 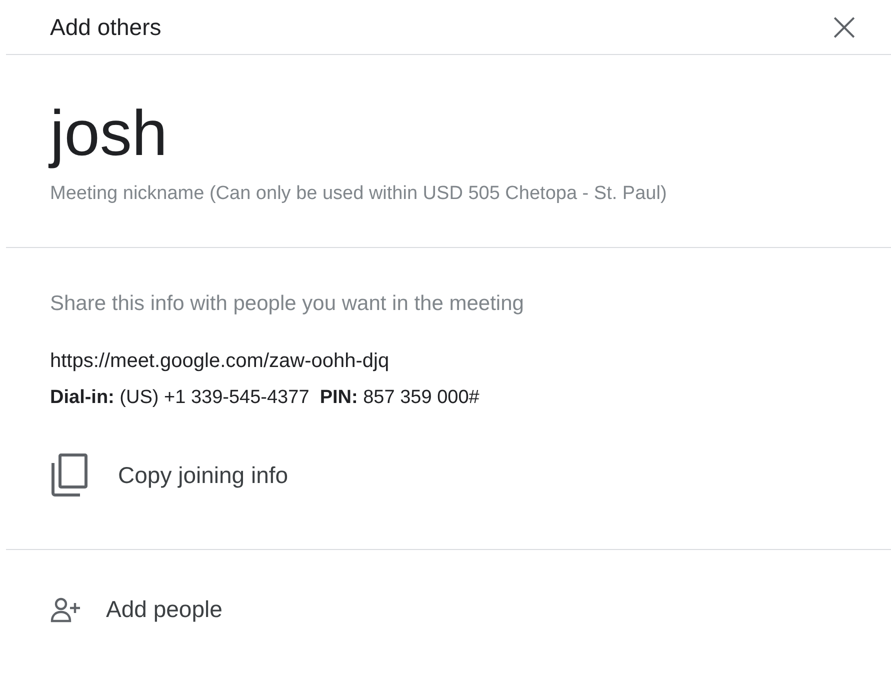 I want to click on dialog-title: Add others, so click(x=106, y=27).